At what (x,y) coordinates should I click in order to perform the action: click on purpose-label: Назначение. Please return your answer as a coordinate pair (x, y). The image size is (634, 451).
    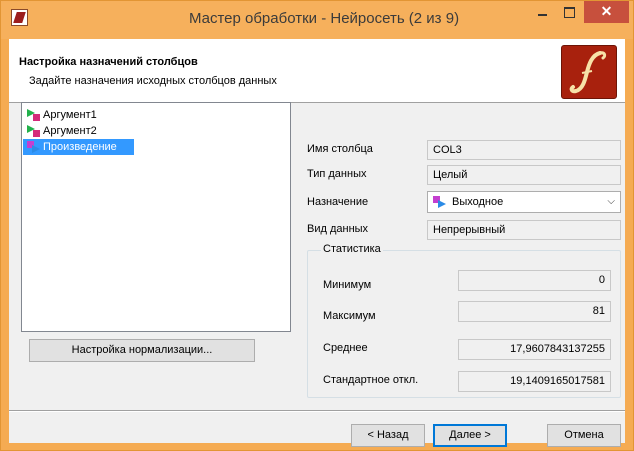
    Looking at the image, I should click on (338, 202).